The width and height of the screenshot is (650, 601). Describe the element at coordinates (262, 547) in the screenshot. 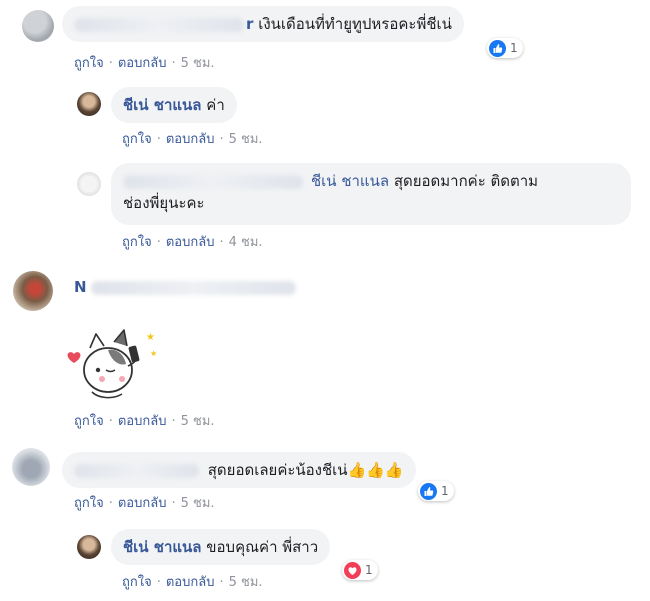

I see `comment-text: ขอบคุณค่า พี่สาว` at that location.